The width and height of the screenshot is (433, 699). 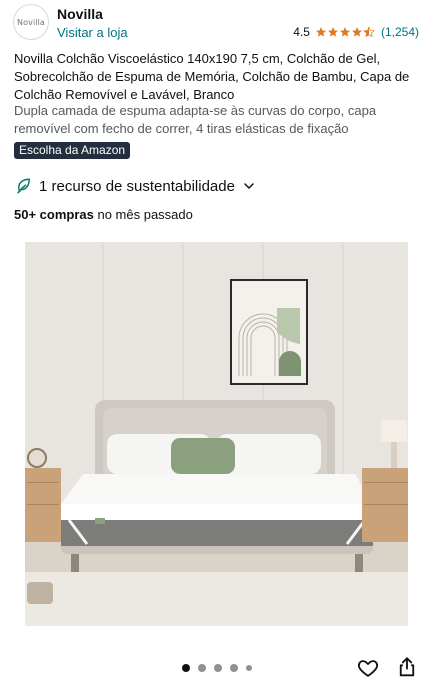 I want to click on rating-stars, so click(x=345, y=32).